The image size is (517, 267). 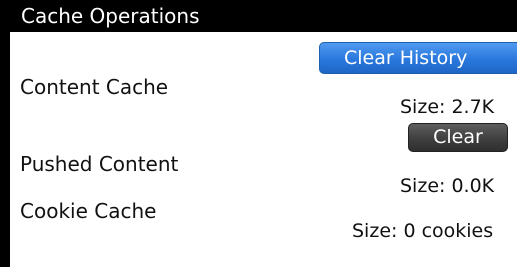 I want to click on left-edge-bar, so click(x=5, y=133).